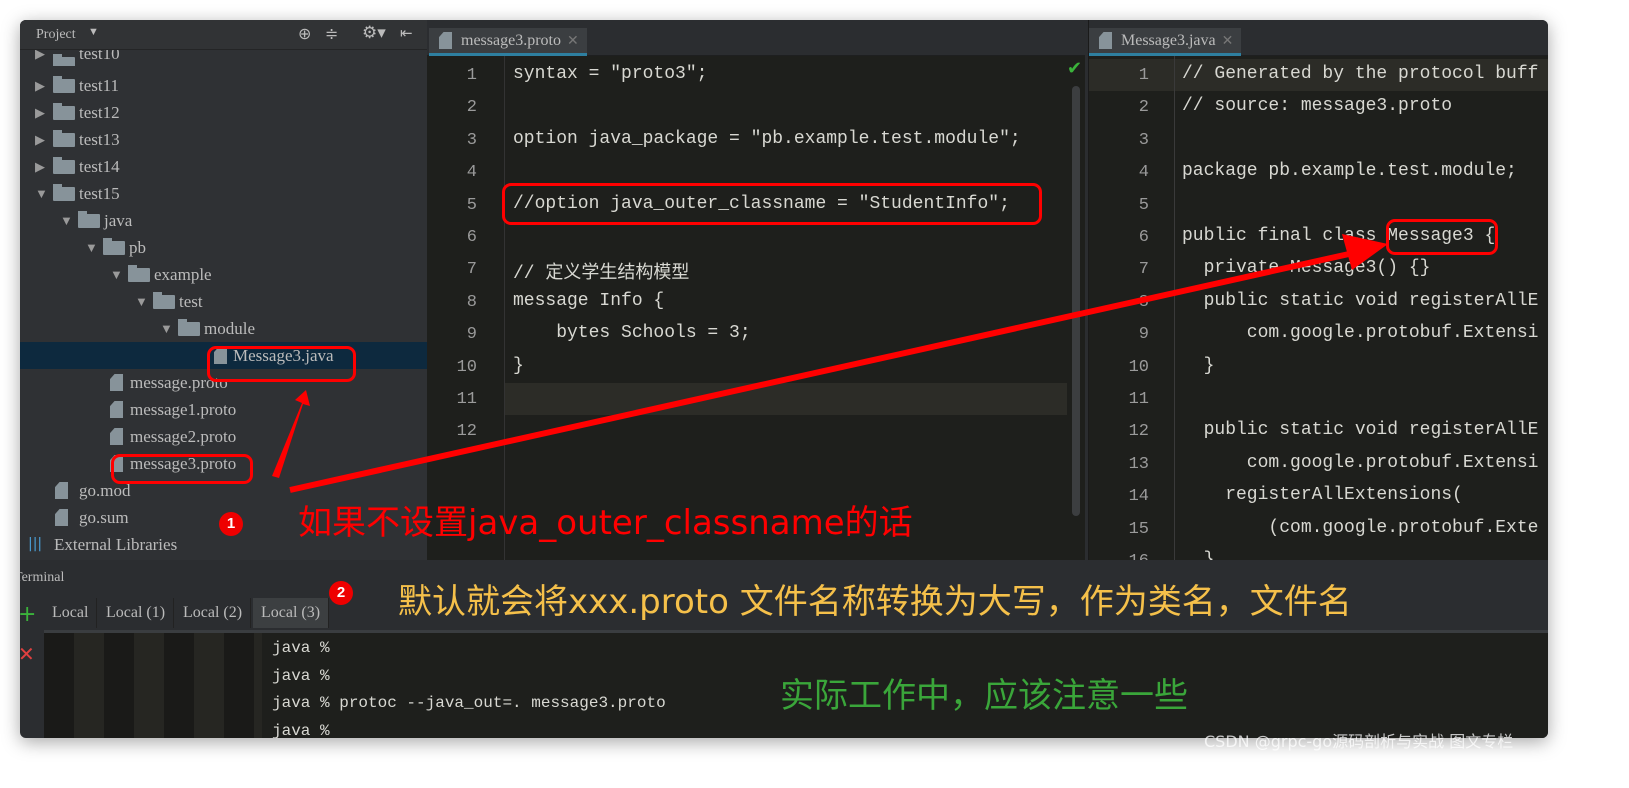 The height and width of the screenshot is (788, 1629). What do you see at coordinates (341, 593) in the screenshot?
I see `badge-2: 2` at bounding box center [341, 593].